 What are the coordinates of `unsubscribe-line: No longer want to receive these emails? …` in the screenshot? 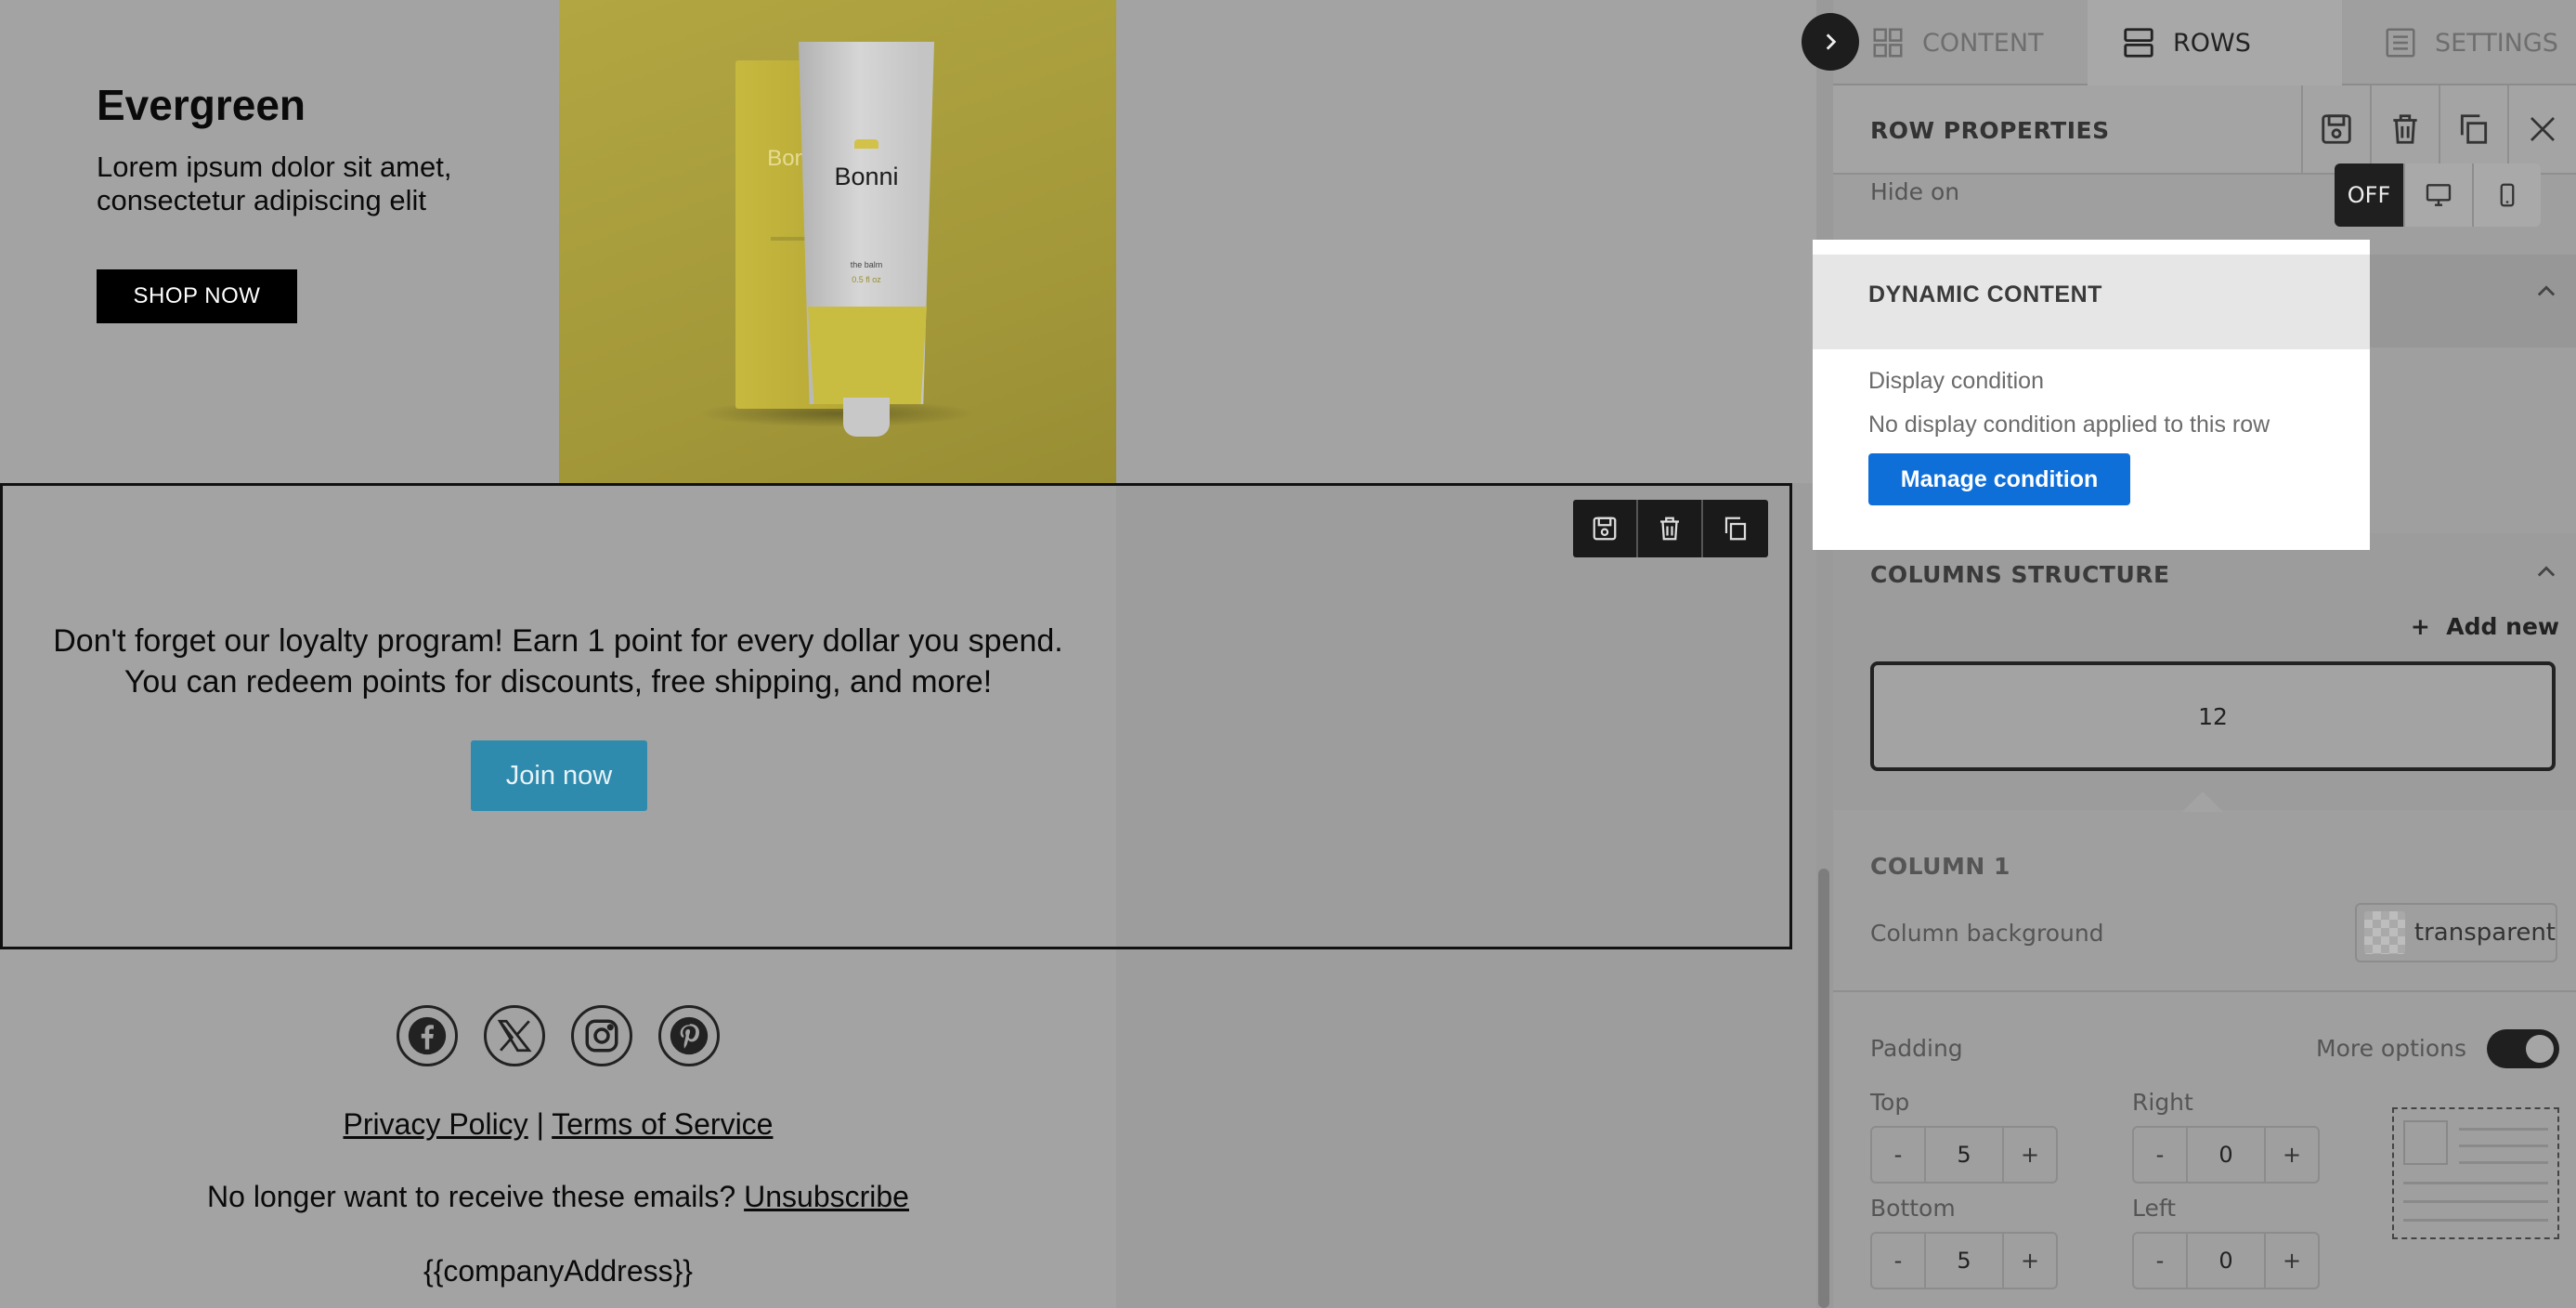 It's located at (558, 1197).